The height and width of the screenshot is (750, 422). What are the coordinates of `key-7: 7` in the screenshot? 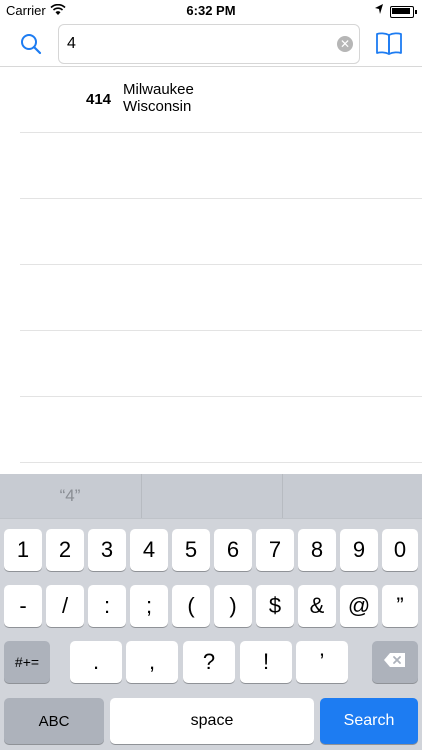 It's located at (275, 550).